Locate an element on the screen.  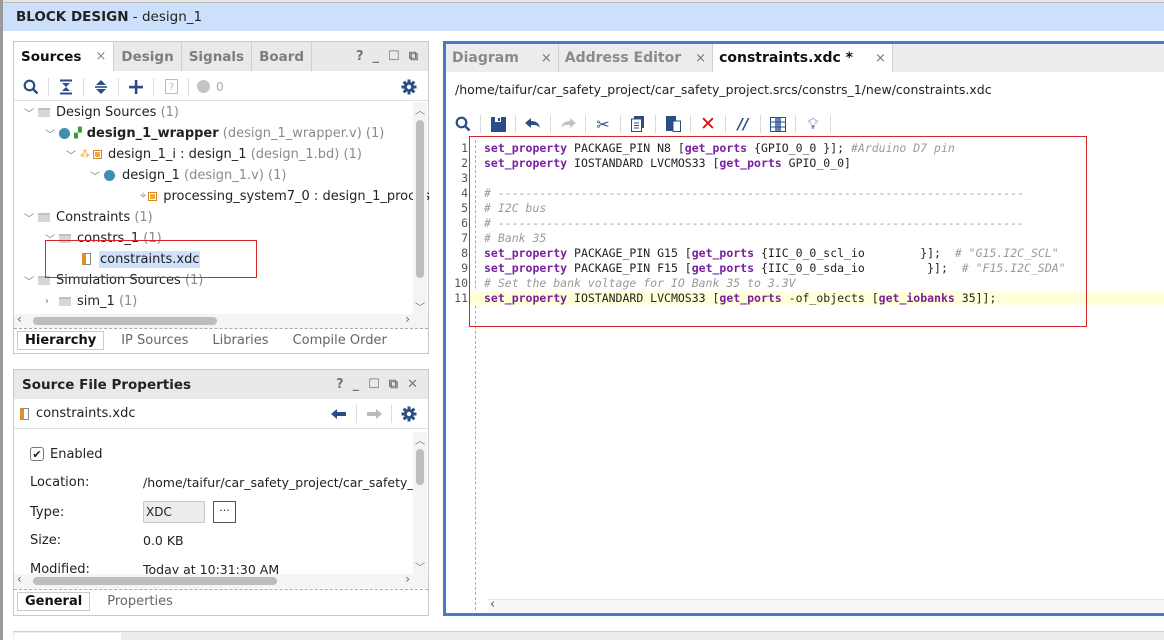
close-icon: ✕ is located at coordinates (412, 384).